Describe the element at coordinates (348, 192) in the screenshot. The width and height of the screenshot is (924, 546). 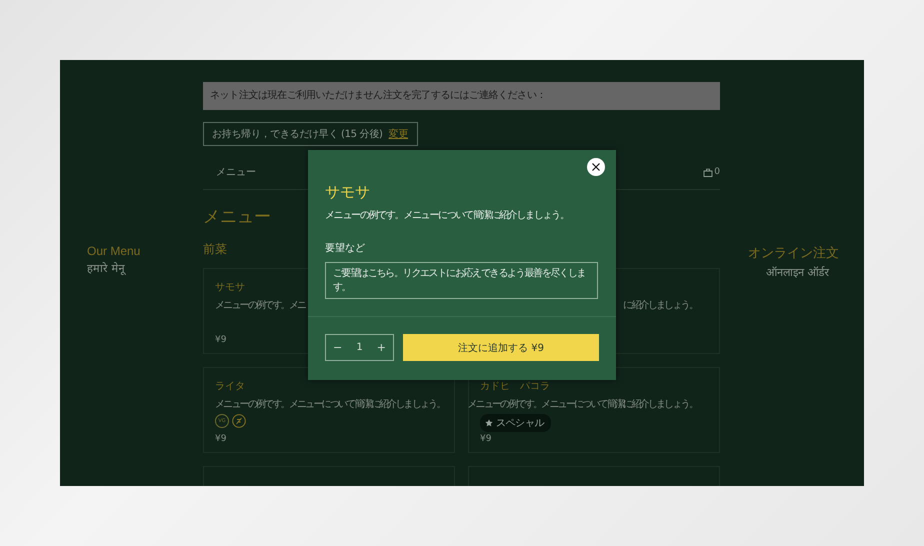
I see `dialog-title: サモサ` at that location.